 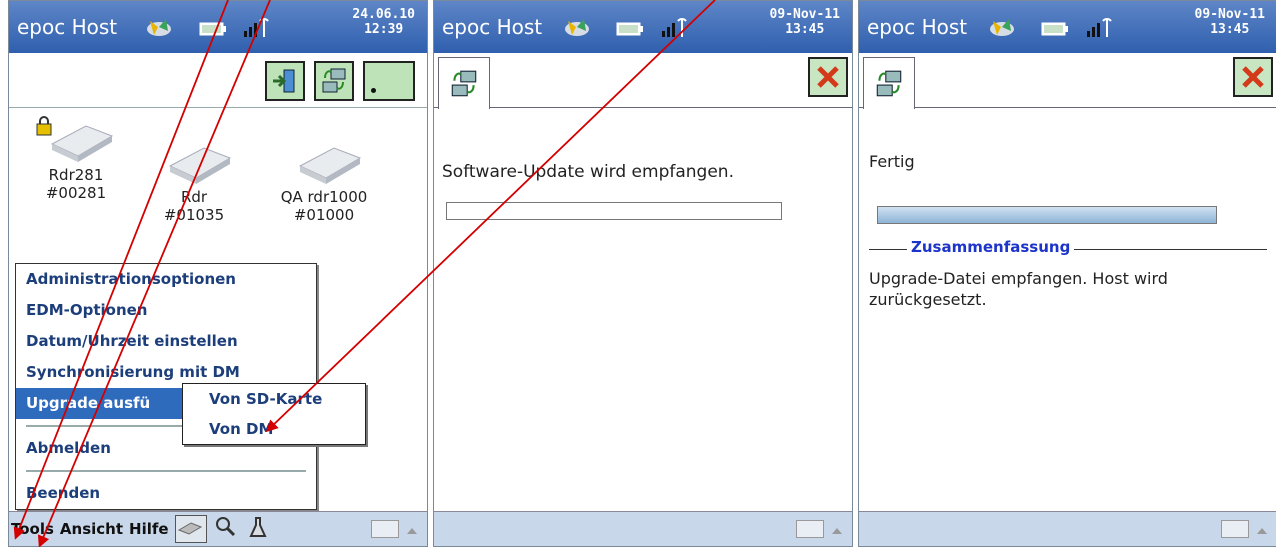 I want to click on device-name: Rdr, so click(x=194, y=197).